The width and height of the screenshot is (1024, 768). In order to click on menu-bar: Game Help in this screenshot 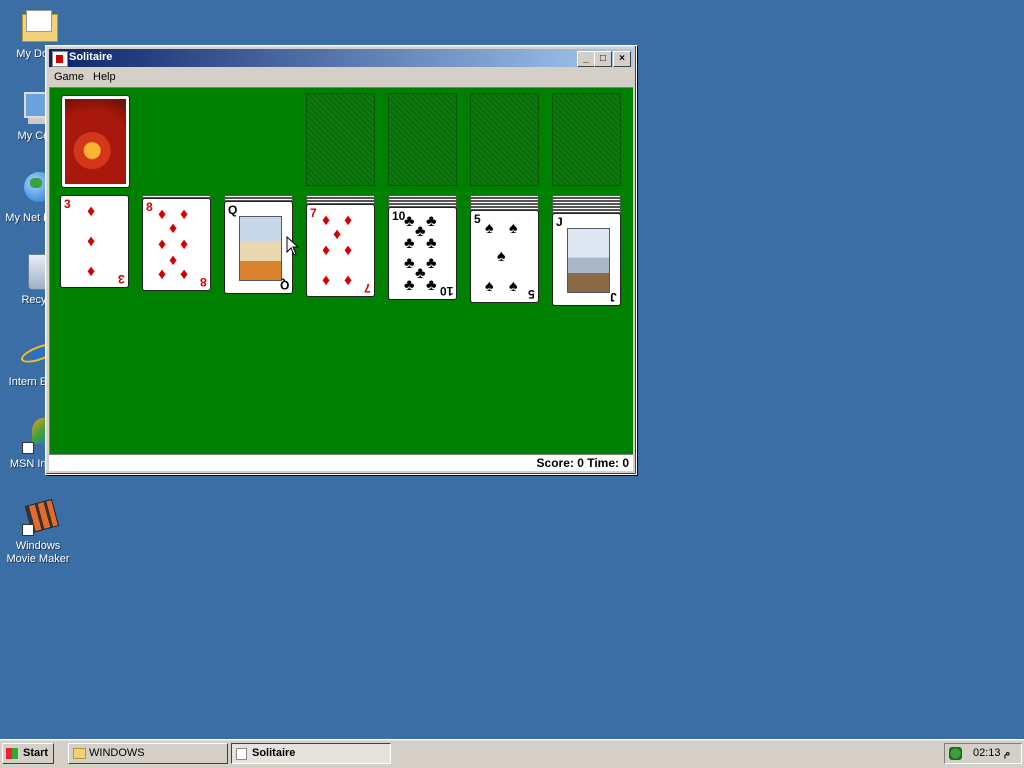, I will do `click(341, 77)`.